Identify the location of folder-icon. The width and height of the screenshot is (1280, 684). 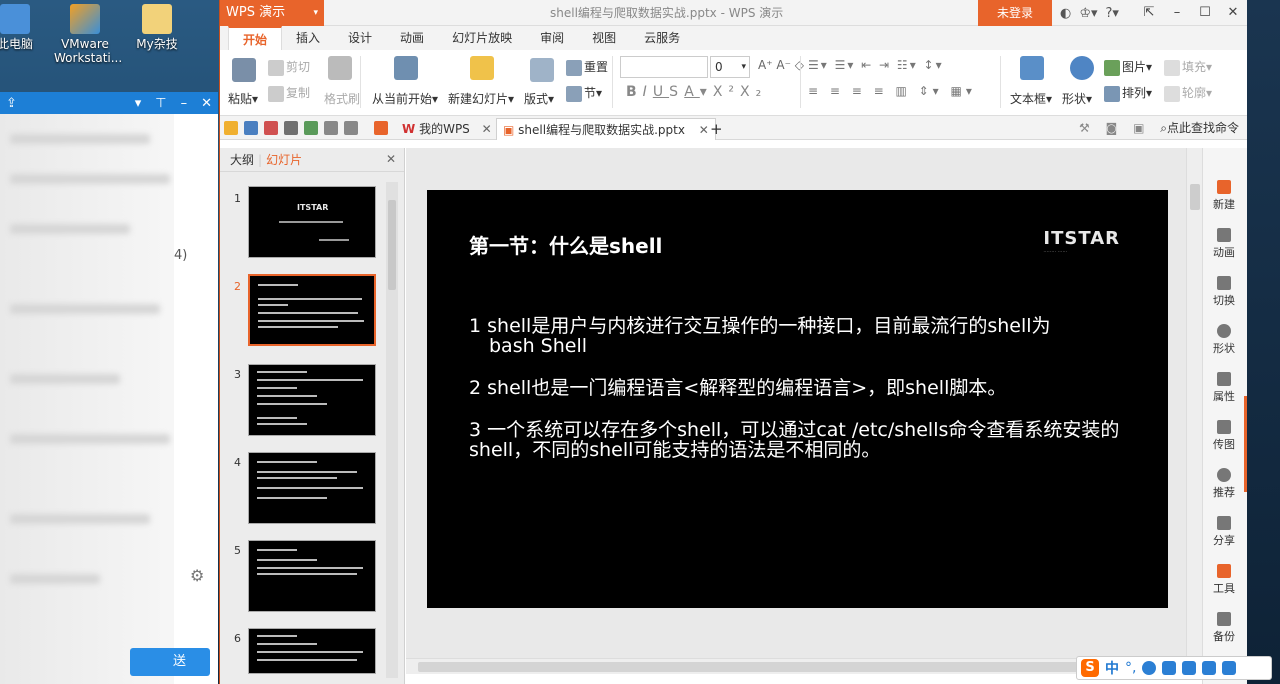
(157, 19).